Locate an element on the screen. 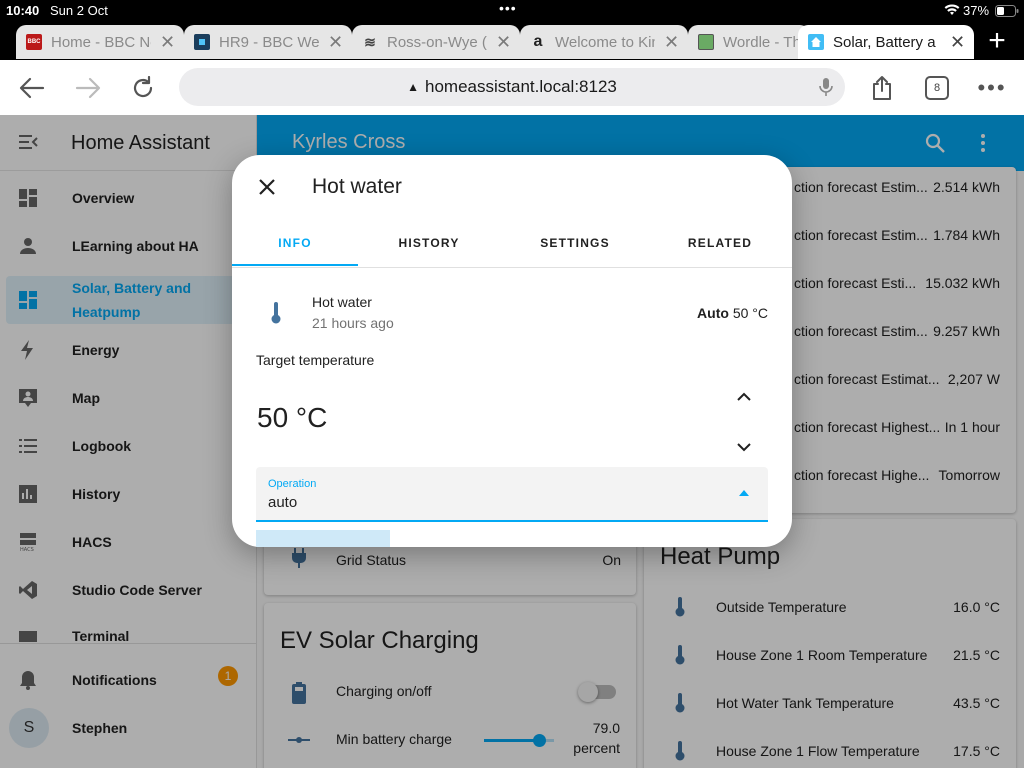 The image size is (1024, 768). battery-icon is located at coordinates (1007, 11).